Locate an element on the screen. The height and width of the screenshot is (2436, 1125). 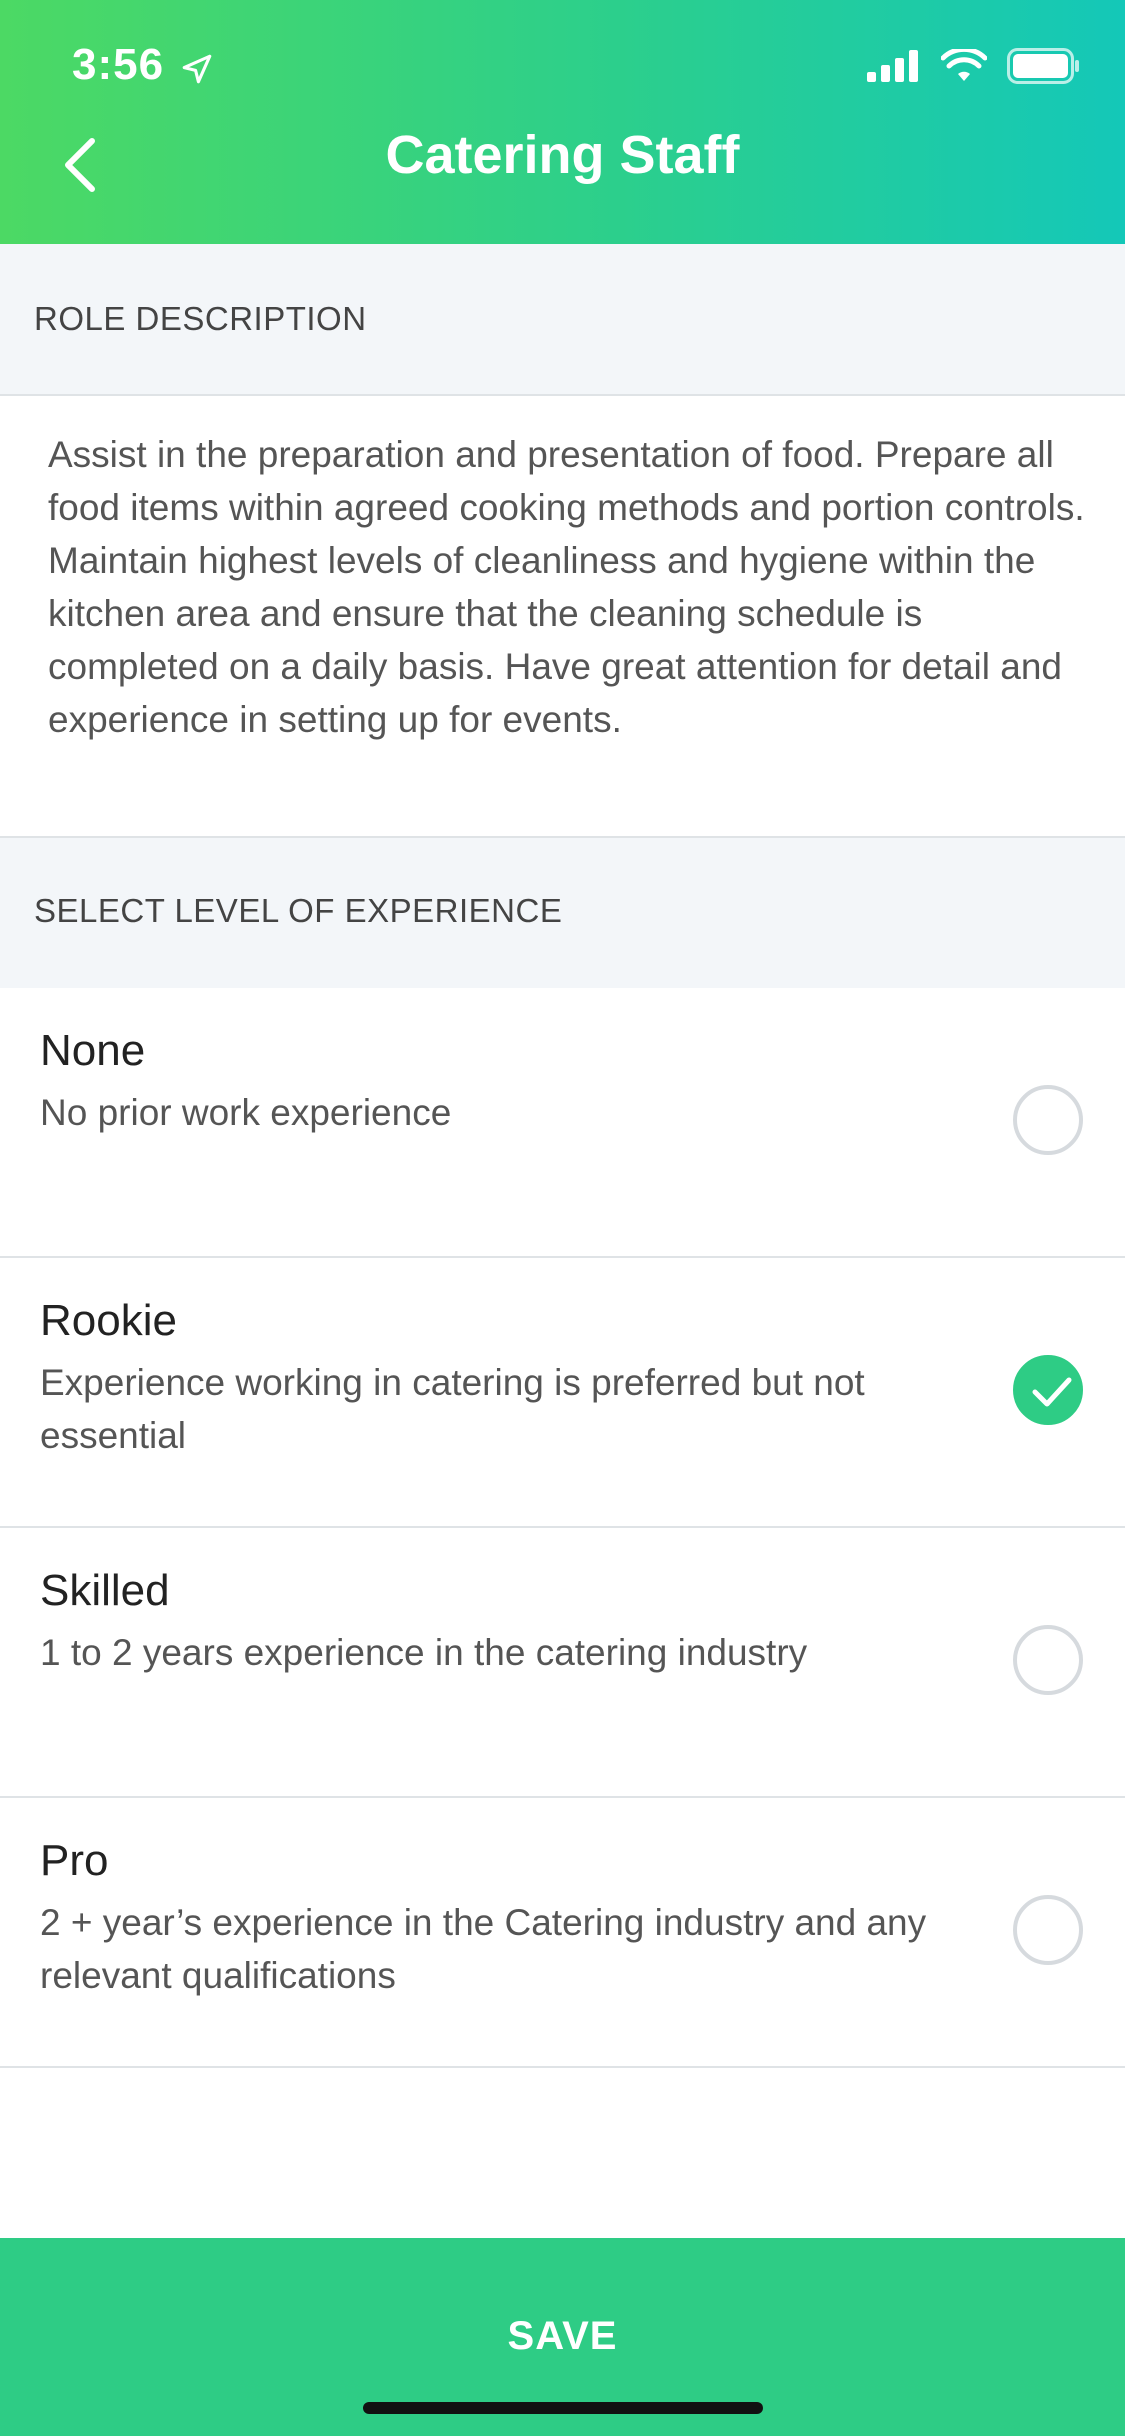
option-none: None No prior work experience is located at coordinates (562, 1123).